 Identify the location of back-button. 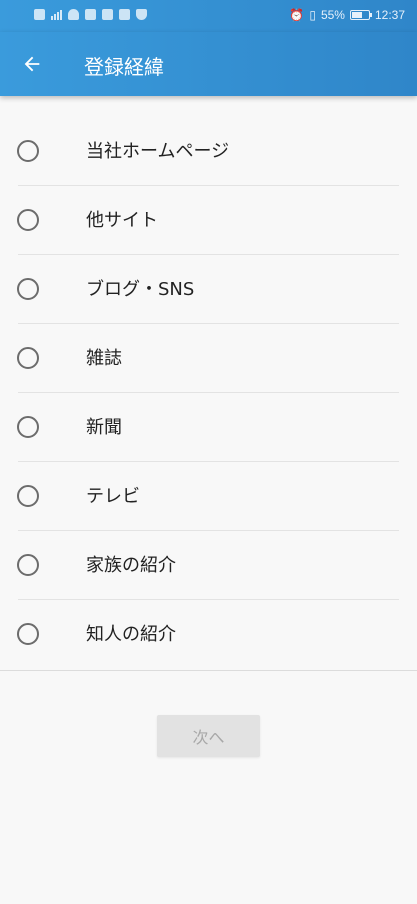
(32, 64).